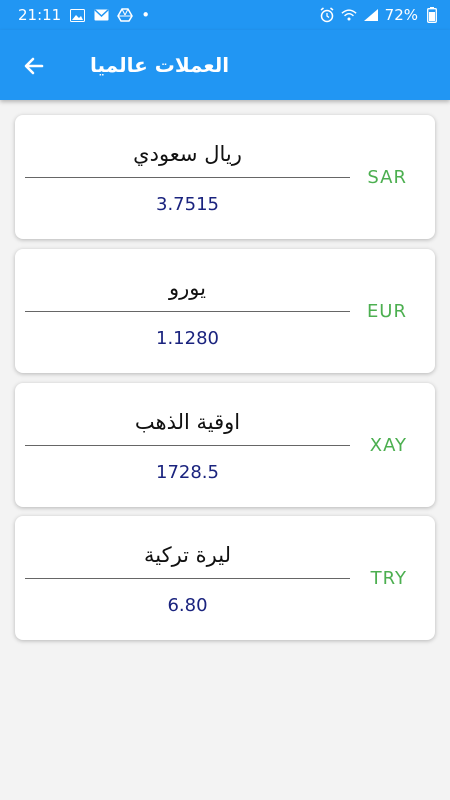  I want to click on alarm-icon, so click(327, 15).